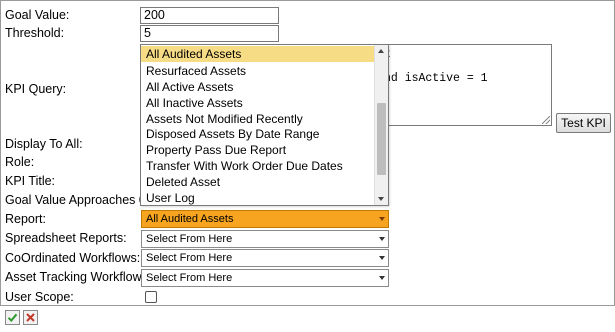 This screenshot has height=332, width=615. Describe the element at coordinates (25, 219) in the screenshot. I see `report-label: Report:` at that location.